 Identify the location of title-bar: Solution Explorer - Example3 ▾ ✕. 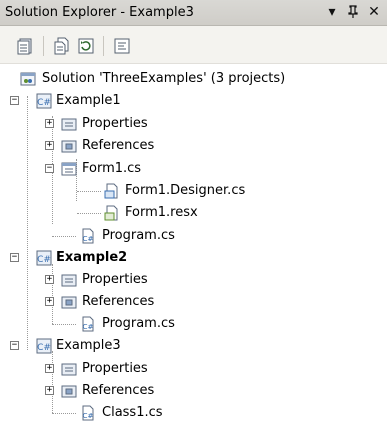
(193, 13).